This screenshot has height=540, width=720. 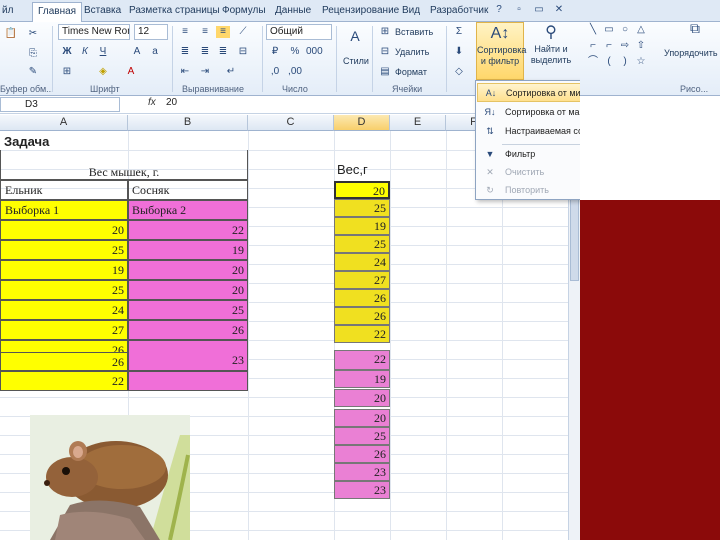 What do you see at coordinates (418, 123) in the screenshot?
I see `column-header-e: E` at bounding box center [418, 123].